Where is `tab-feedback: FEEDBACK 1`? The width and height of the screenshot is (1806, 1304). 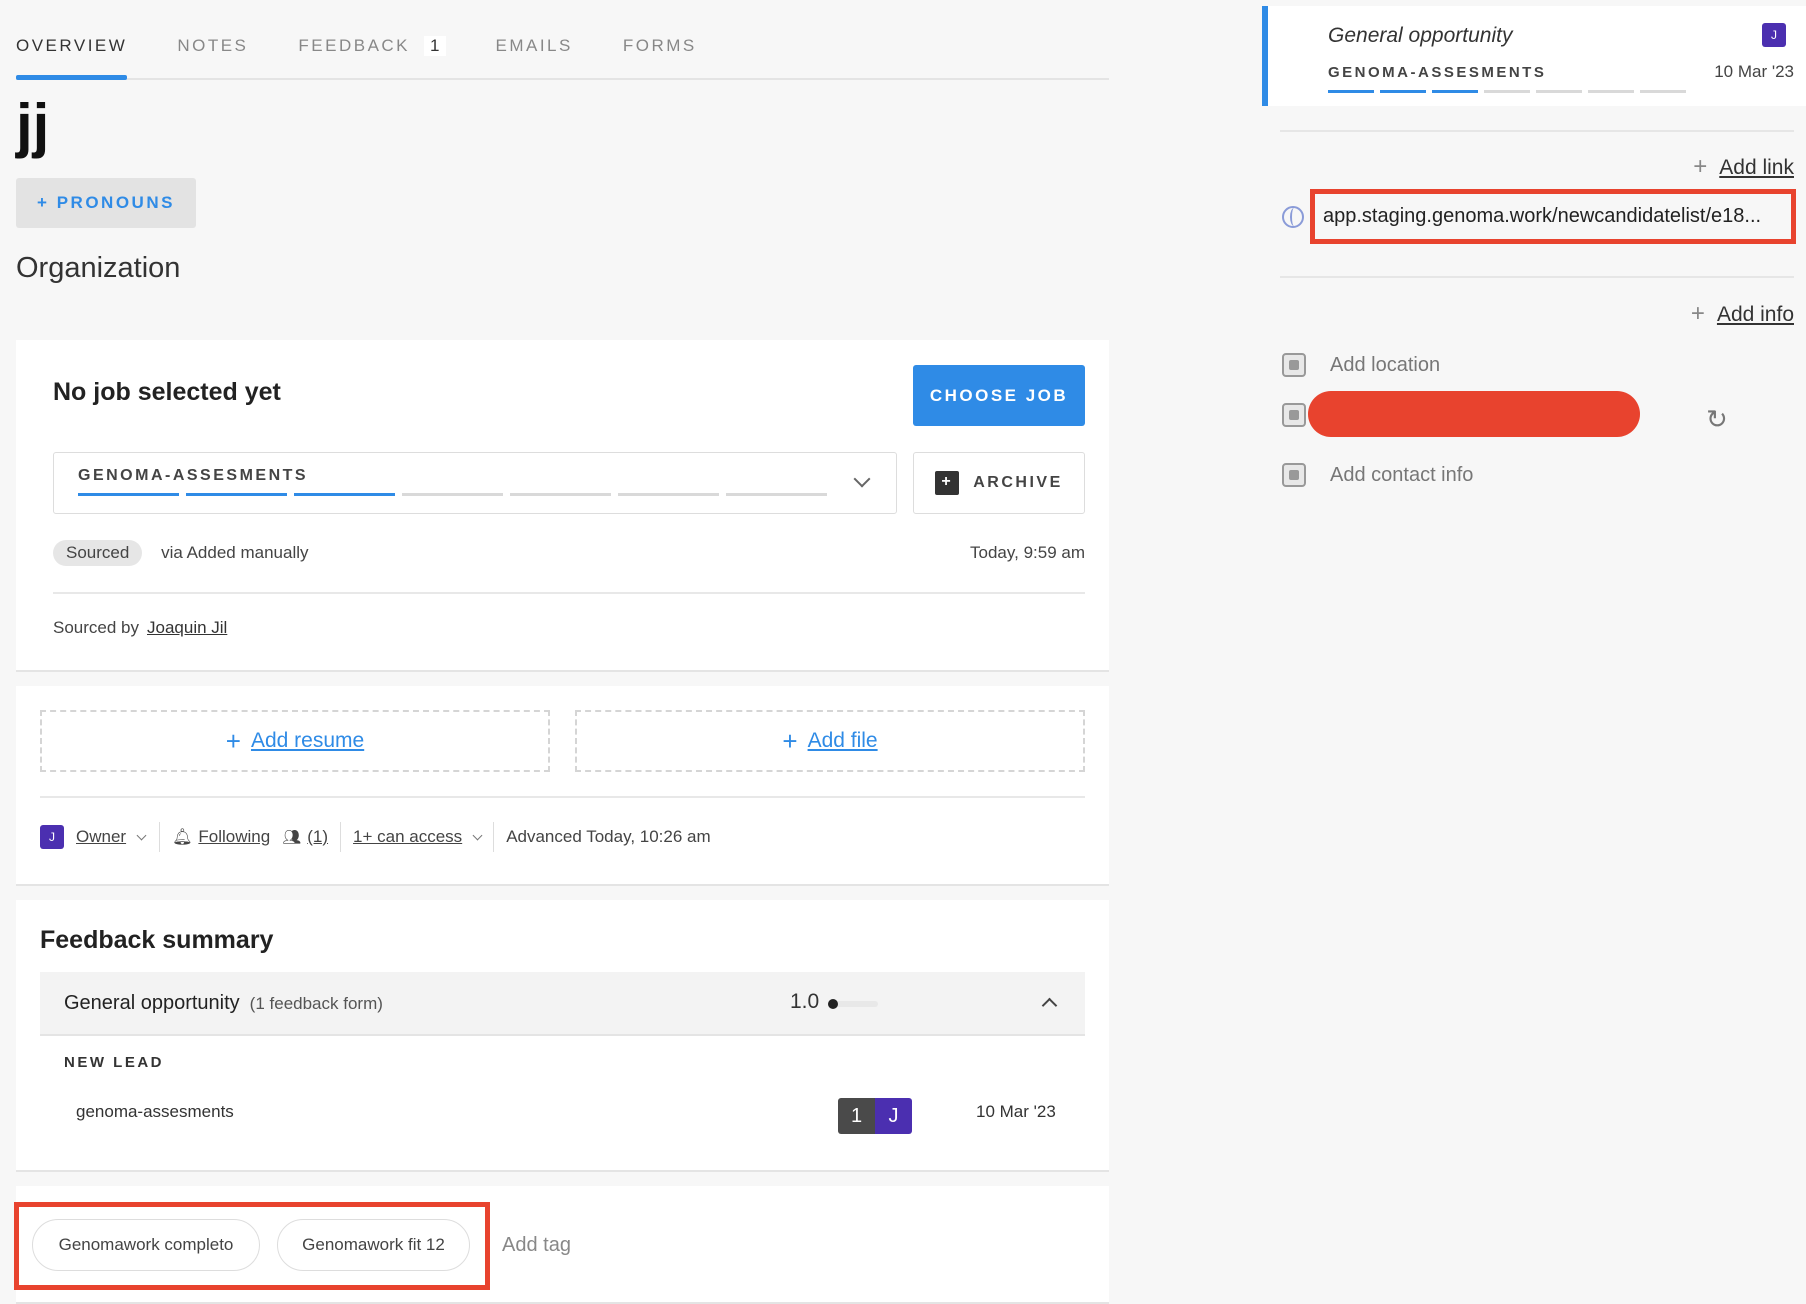
tab-feedback: FEEDBACK 1 is located at coordinates (372, 53).